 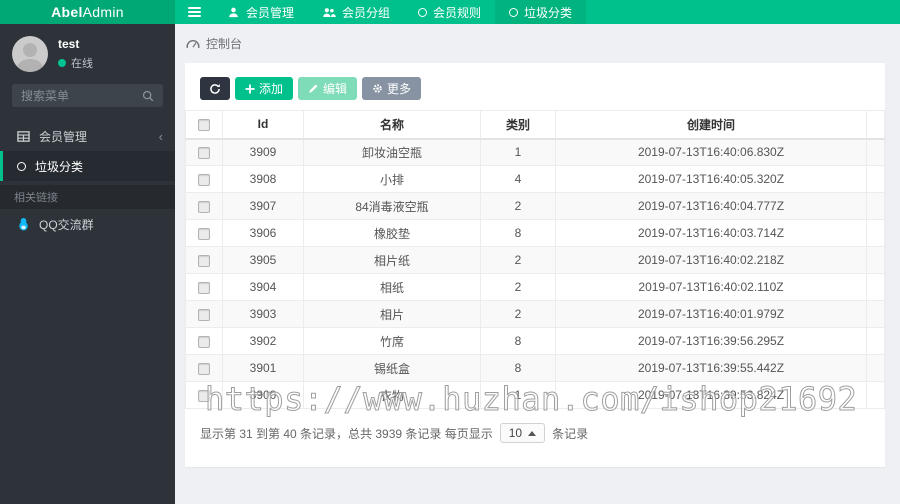 I want to click on top-navbar: Abel Admin 会员管理 会员分组 会员规则 垃圾分类, so click(x=450, y=12).